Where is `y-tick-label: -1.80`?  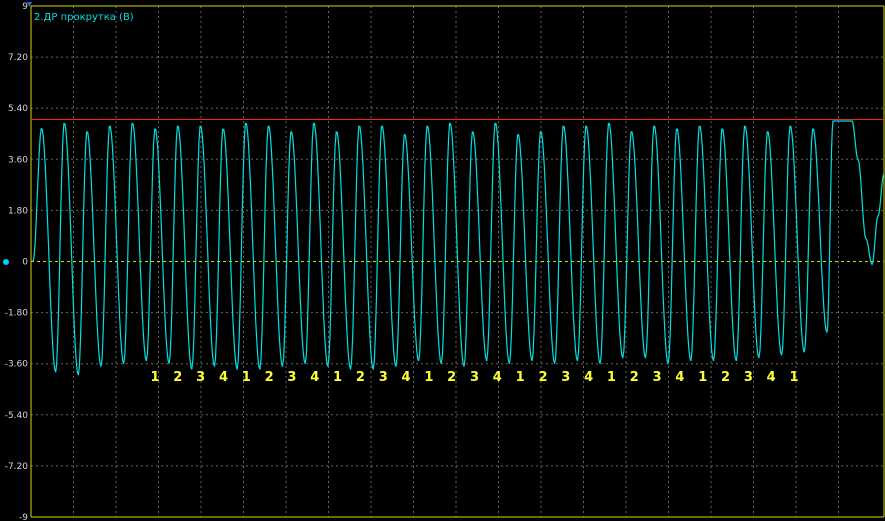 y-tick-label: -1.80 is located at coordinates (17, 314).